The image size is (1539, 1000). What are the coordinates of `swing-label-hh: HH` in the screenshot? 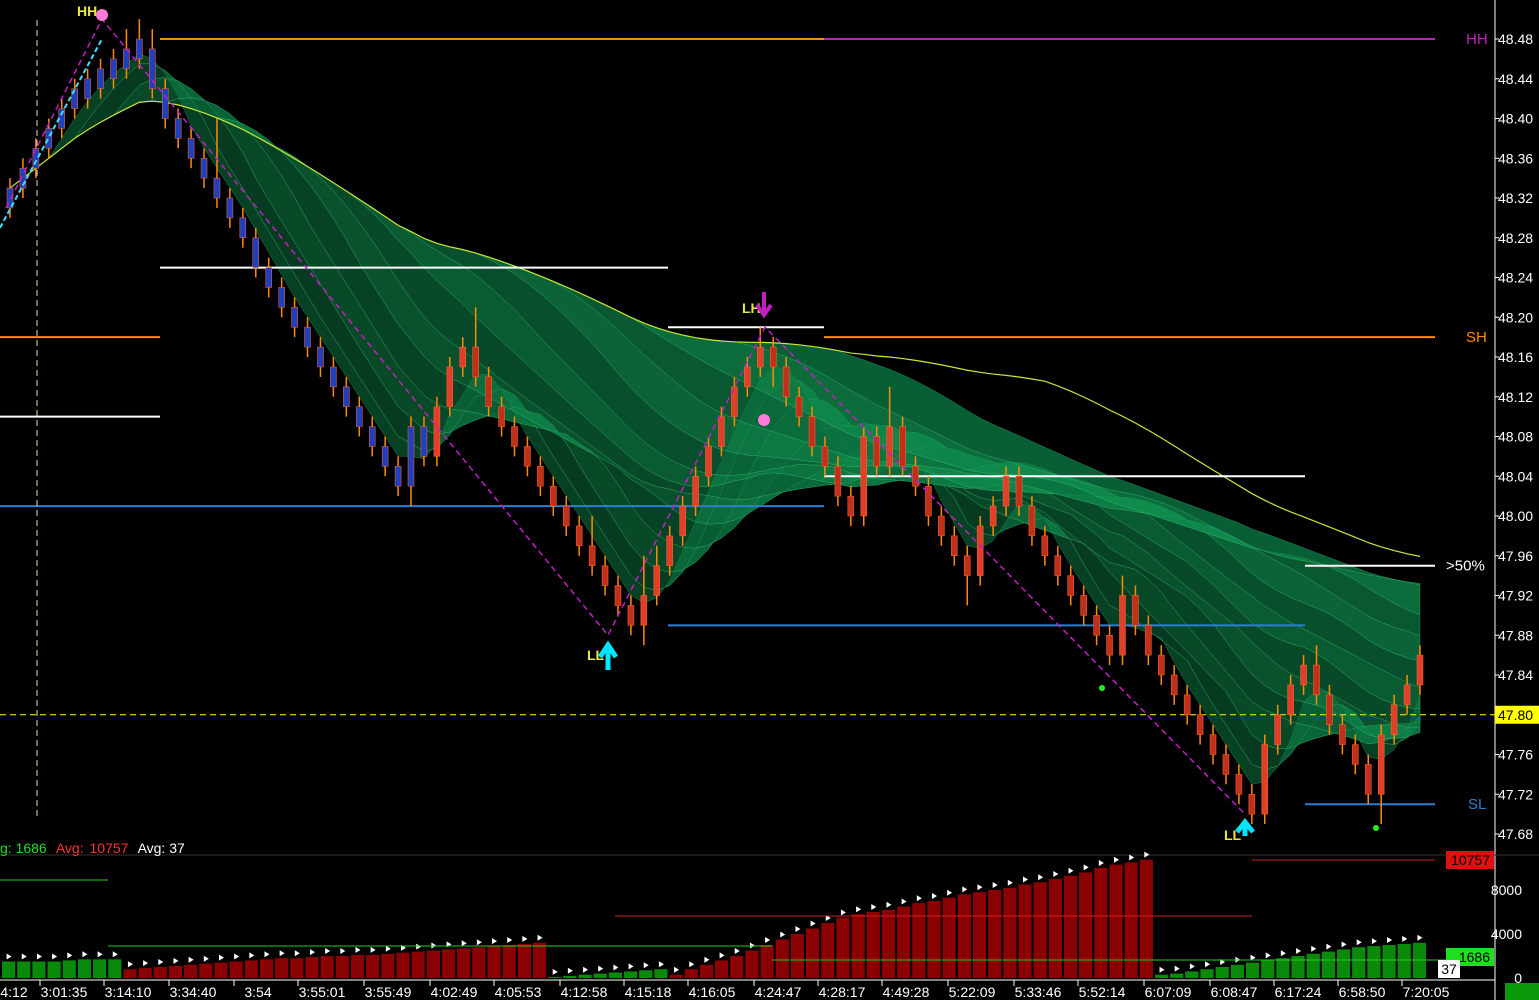 It's located at (87, 11).